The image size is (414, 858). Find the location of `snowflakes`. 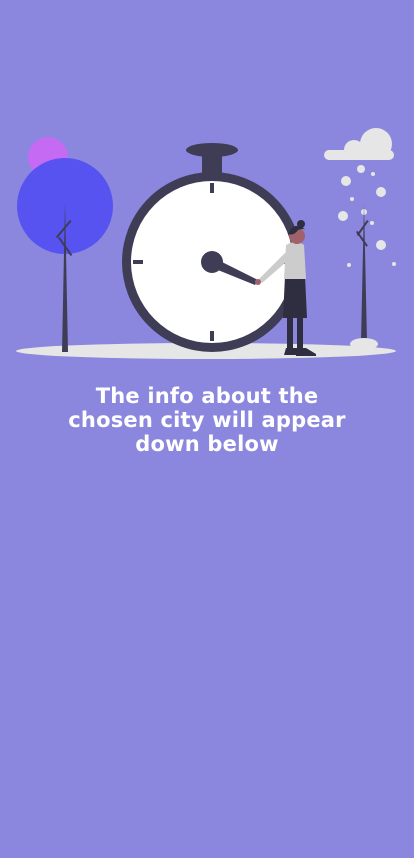

snowflakes is located at coordinates (367, 216).